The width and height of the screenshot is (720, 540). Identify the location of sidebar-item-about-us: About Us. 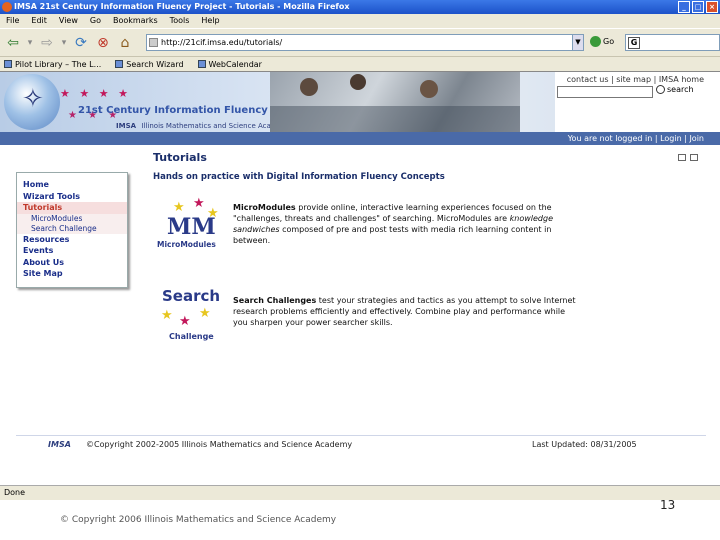
(72, 263).